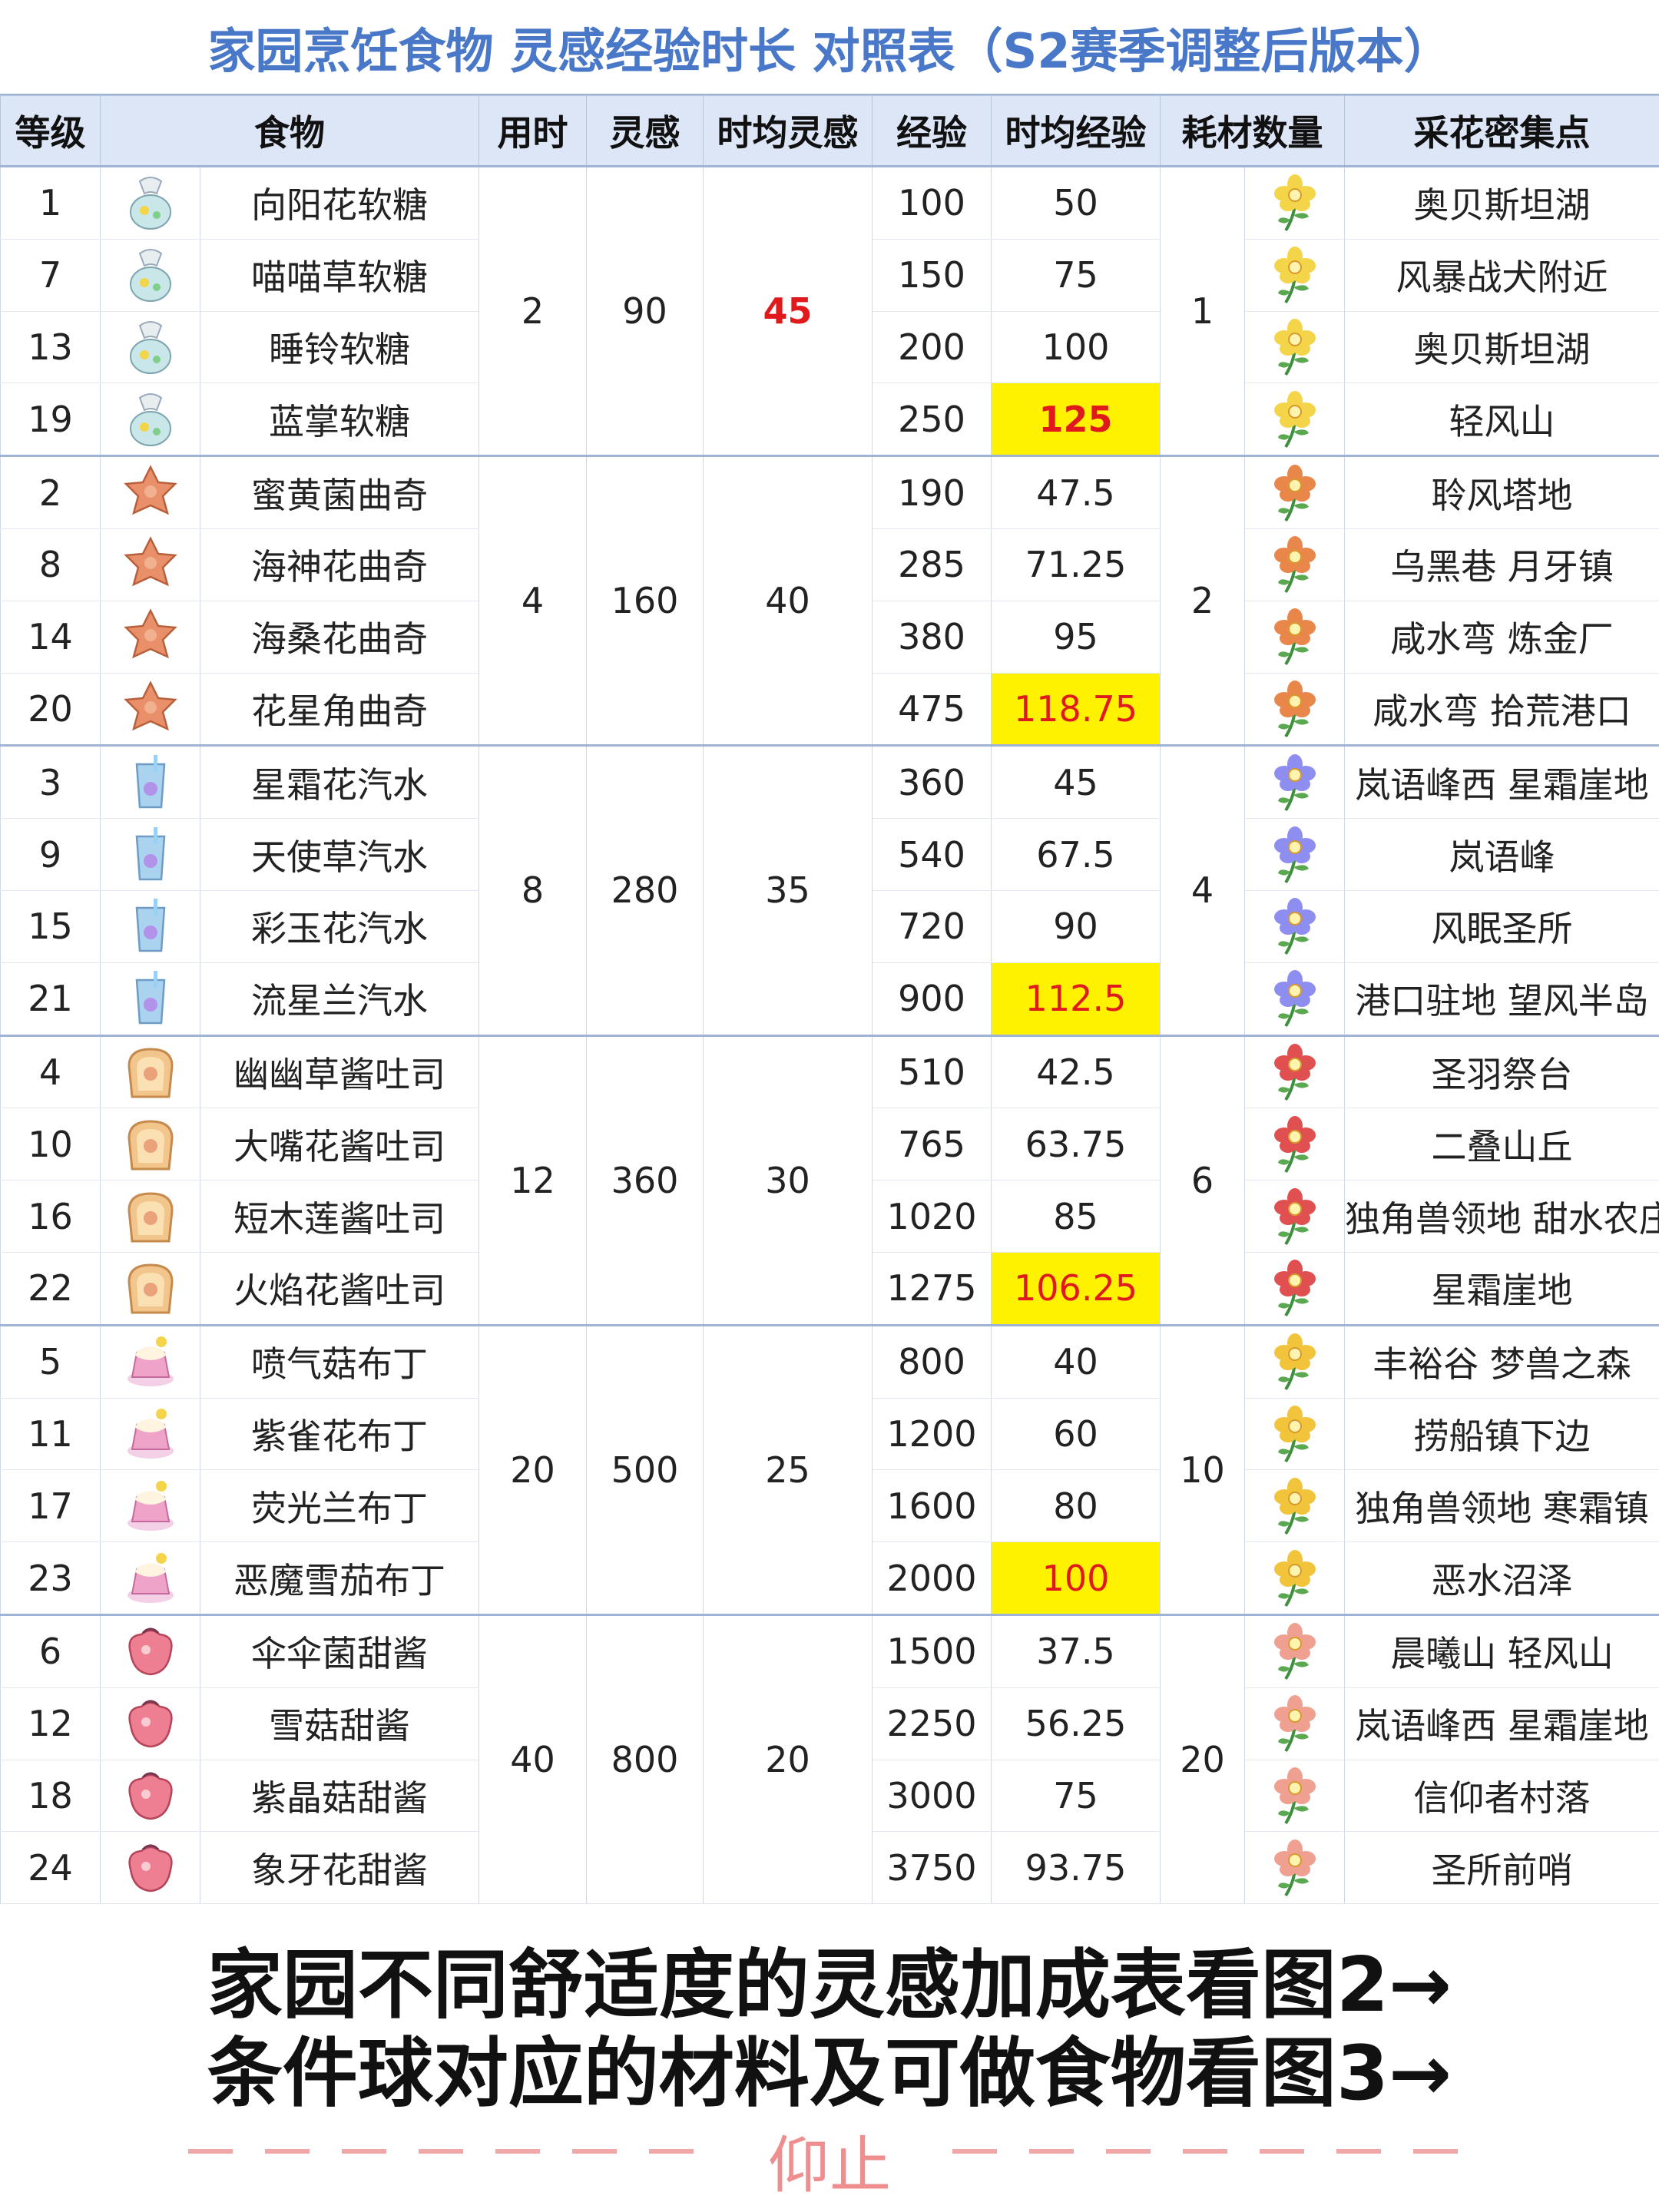  Describe the element at coordinates (1076, 492) in the screenshot. I see `hourly-exp-cell: 47.5` at that location.